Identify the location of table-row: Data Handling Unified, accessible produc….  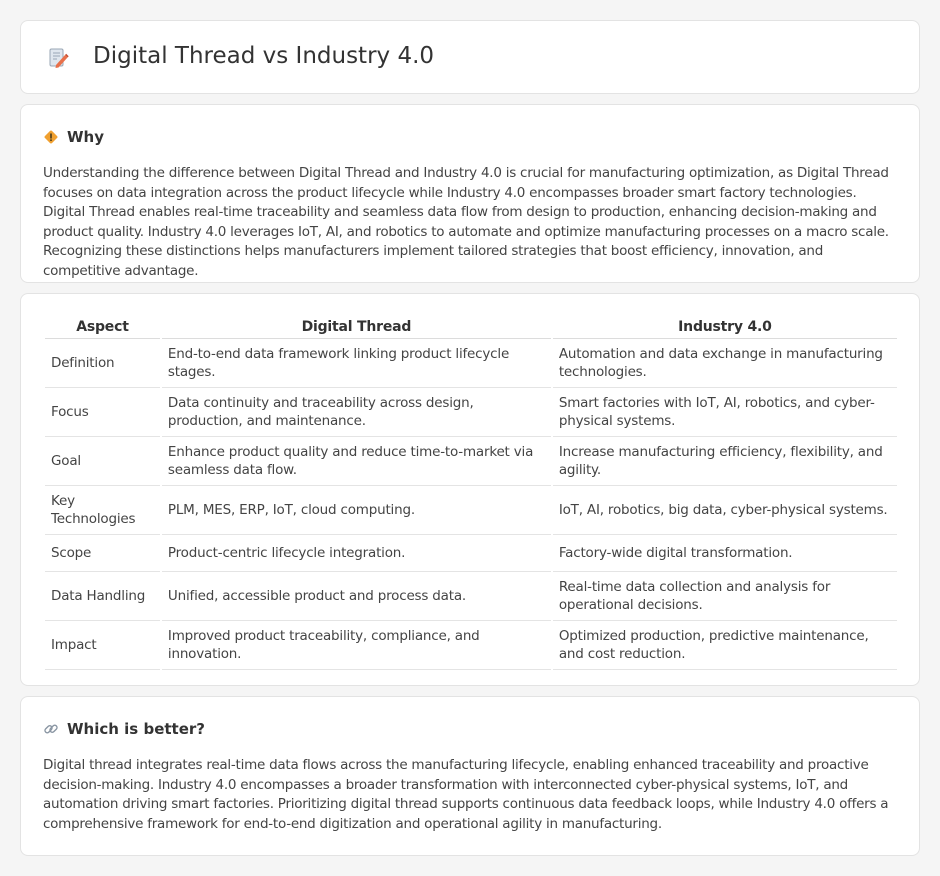
(471, 596).